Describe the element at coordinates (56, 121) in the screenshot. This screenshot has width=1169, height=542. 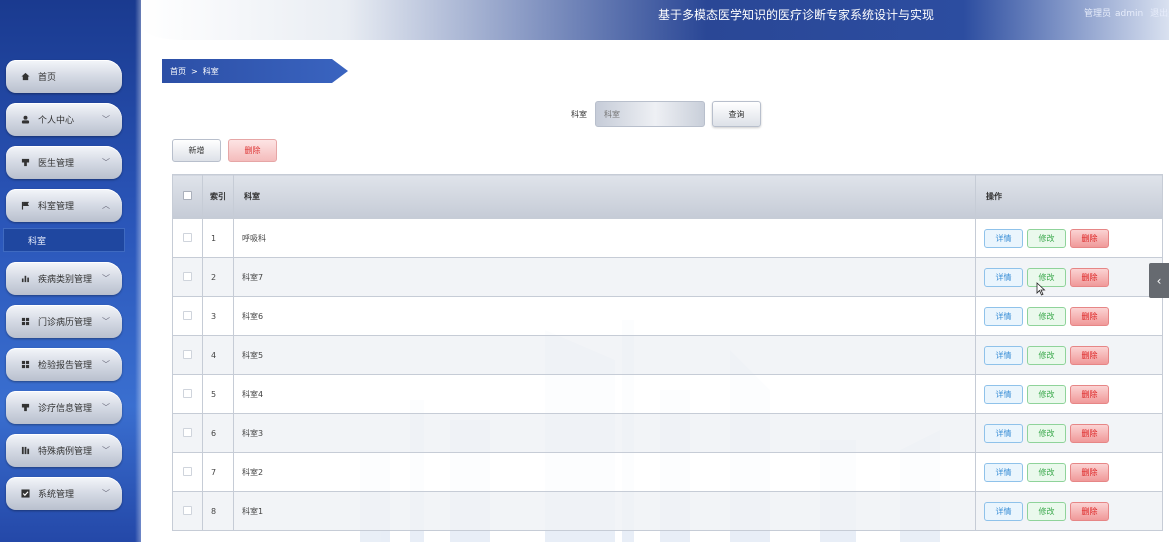
I see `sidebar-item-label: 个人中心` at that location.